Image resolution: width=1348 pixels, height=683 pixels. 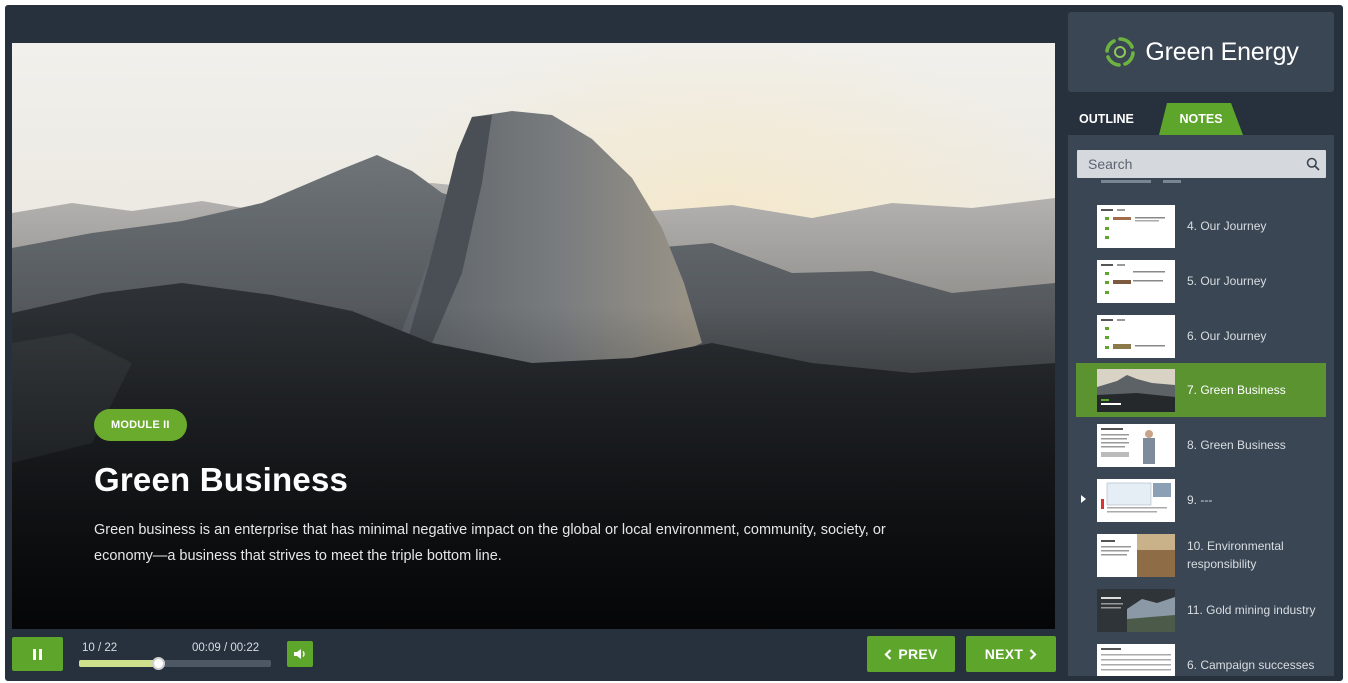 I want to click on slide-title: Green Business, so click(x=221, y=479).